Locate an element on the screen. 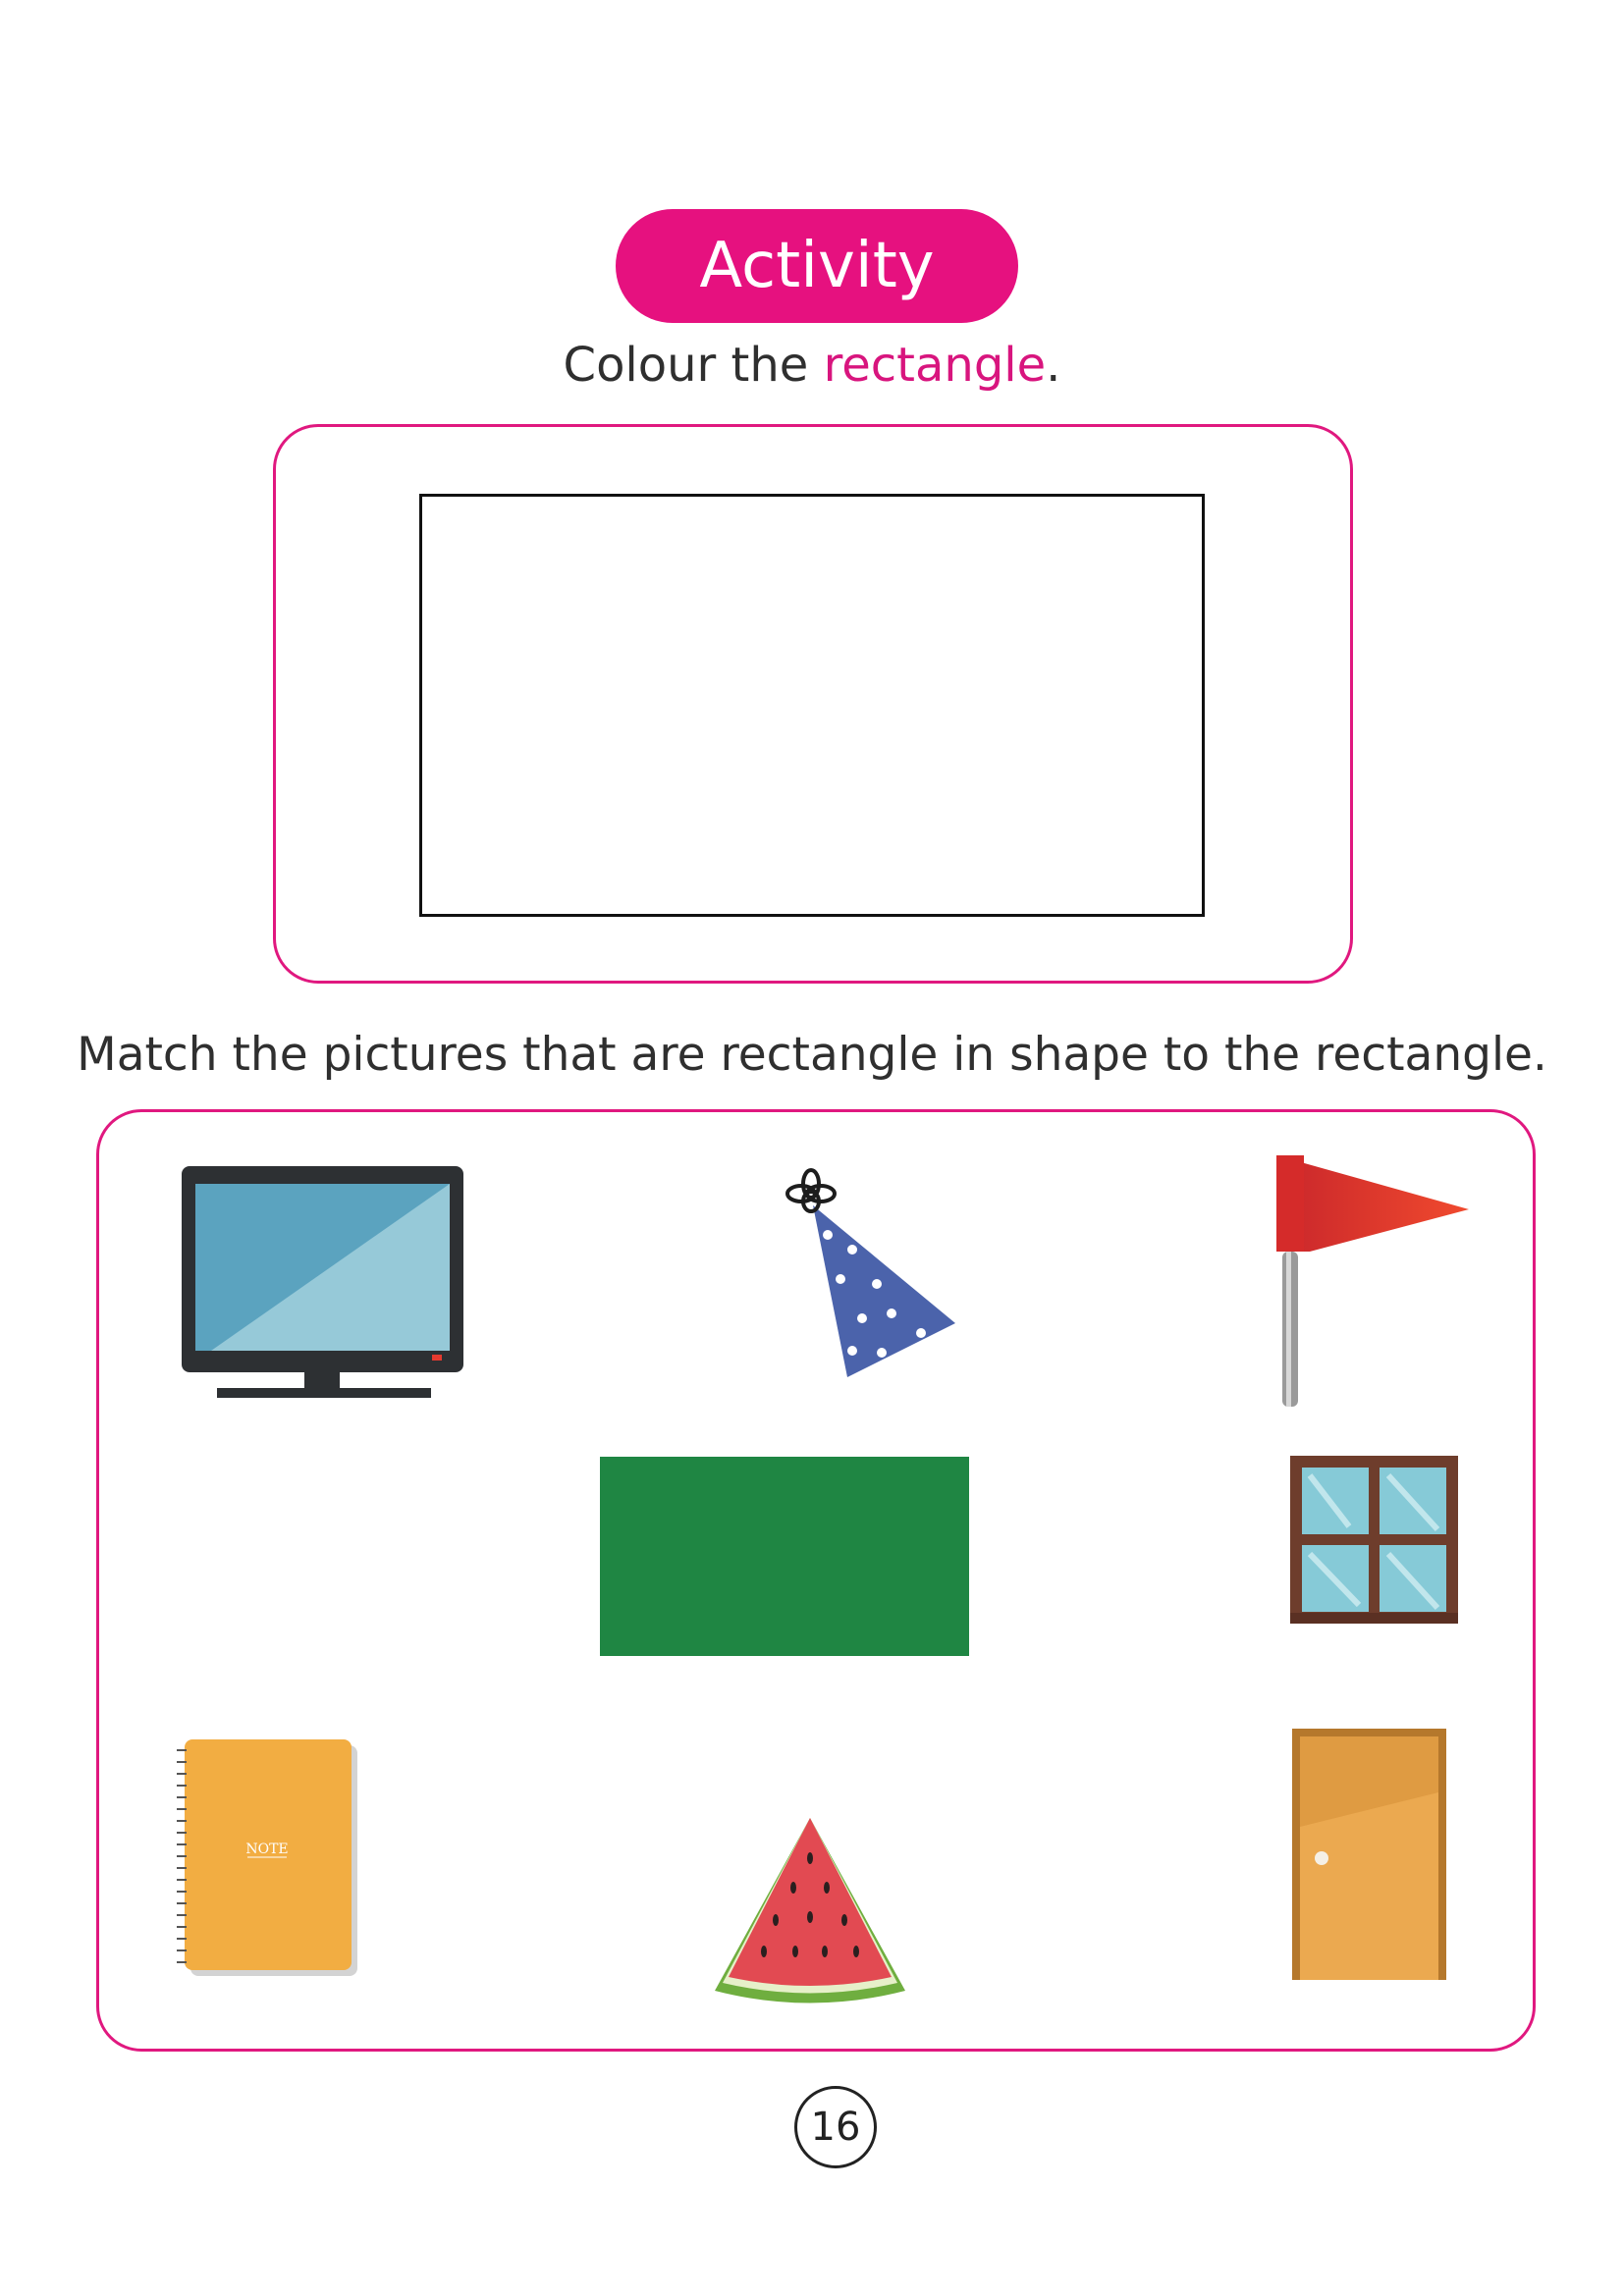 This screenshot has height=2296, width=1624. party-hat-icon is located at coordinates (874, 1274).